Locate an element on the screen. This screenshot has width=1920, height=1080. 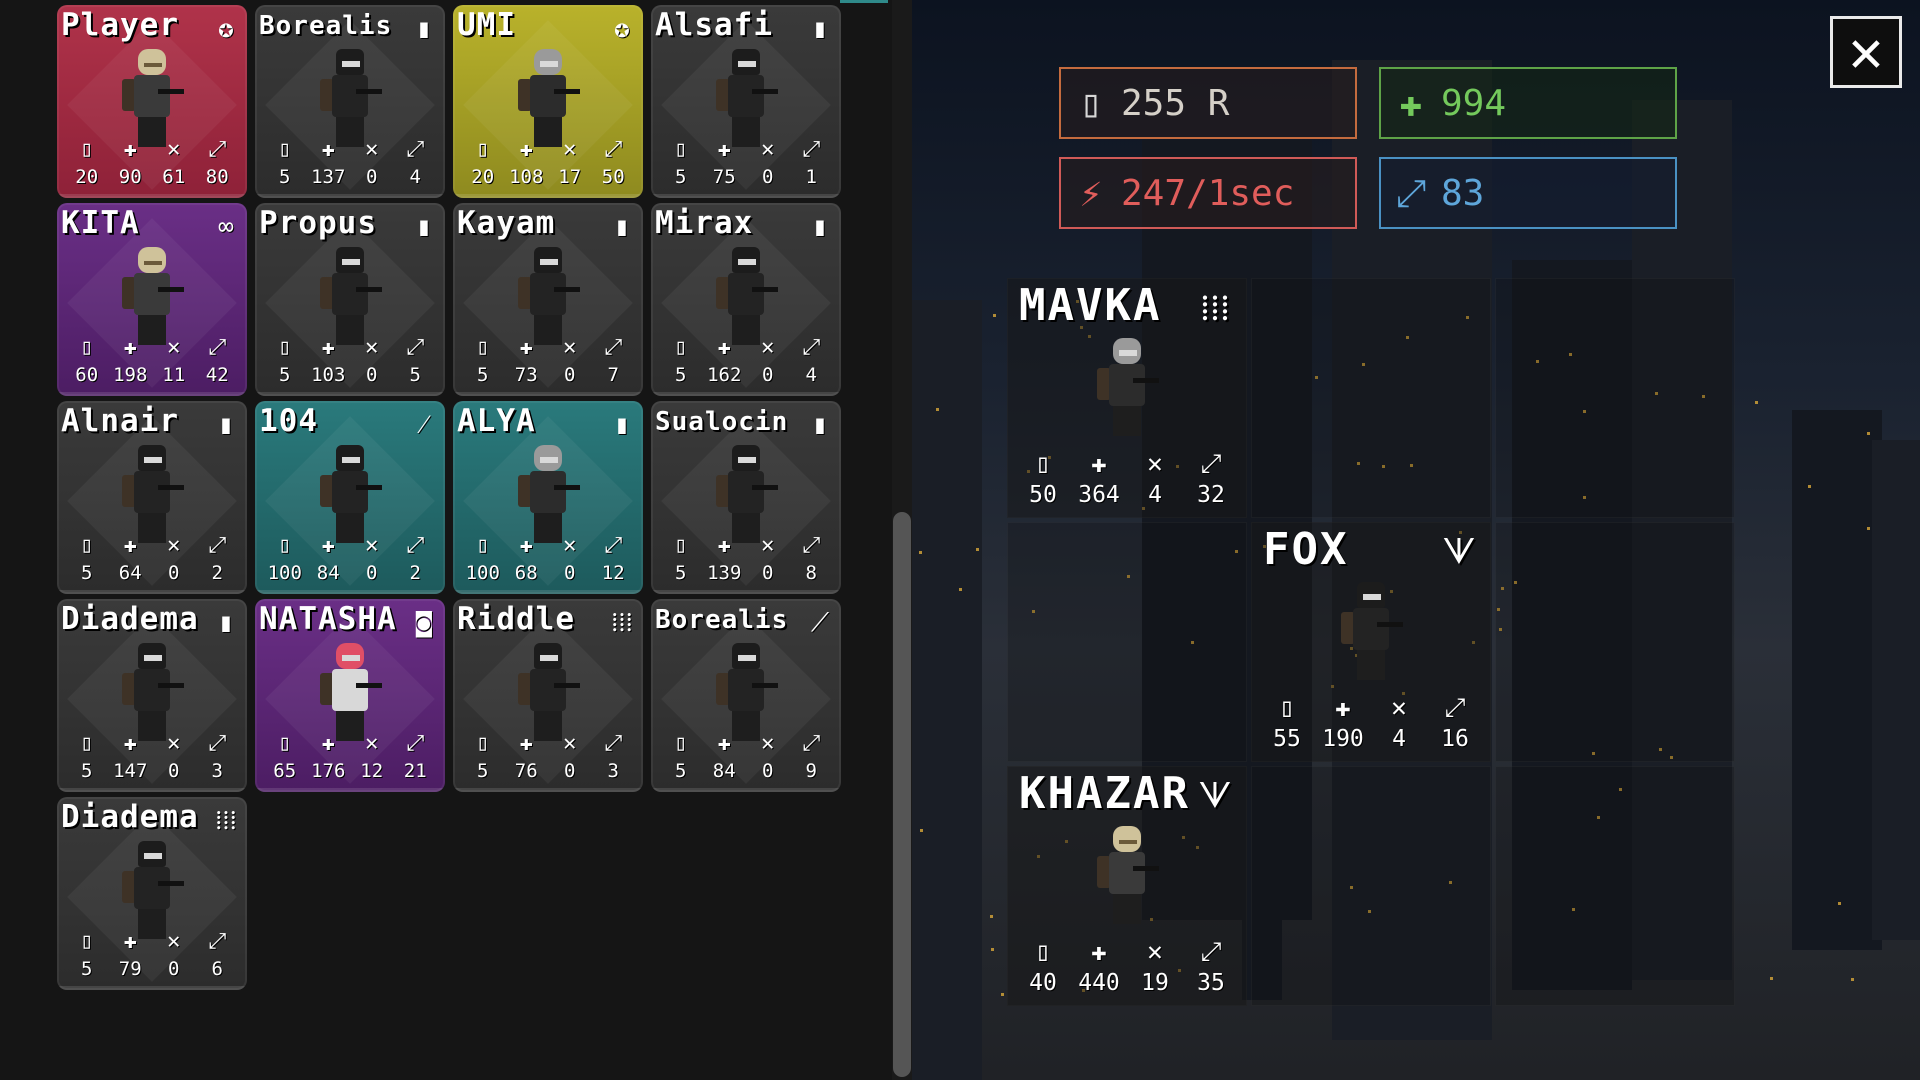
building is located at coordinates (1896, 690).